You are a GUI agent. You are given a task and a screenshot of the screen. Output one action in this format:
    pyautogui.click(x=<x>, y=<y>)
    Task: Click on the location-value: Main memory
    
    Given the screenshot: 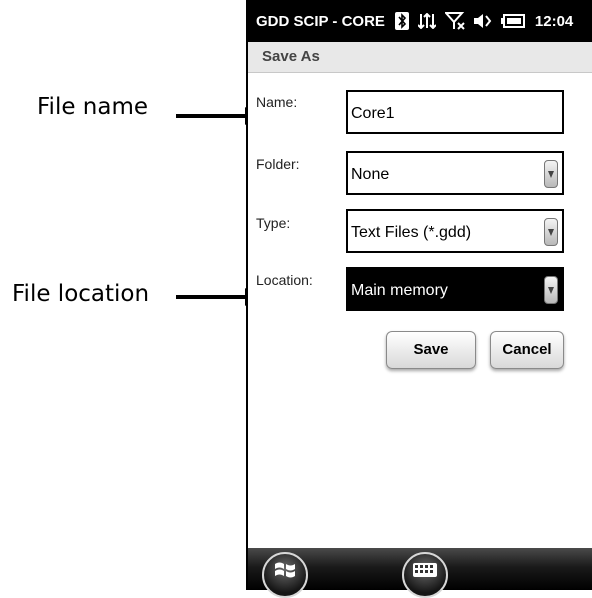 What is the action you would take?
    pyautogui.click(x=399, y=290)
    